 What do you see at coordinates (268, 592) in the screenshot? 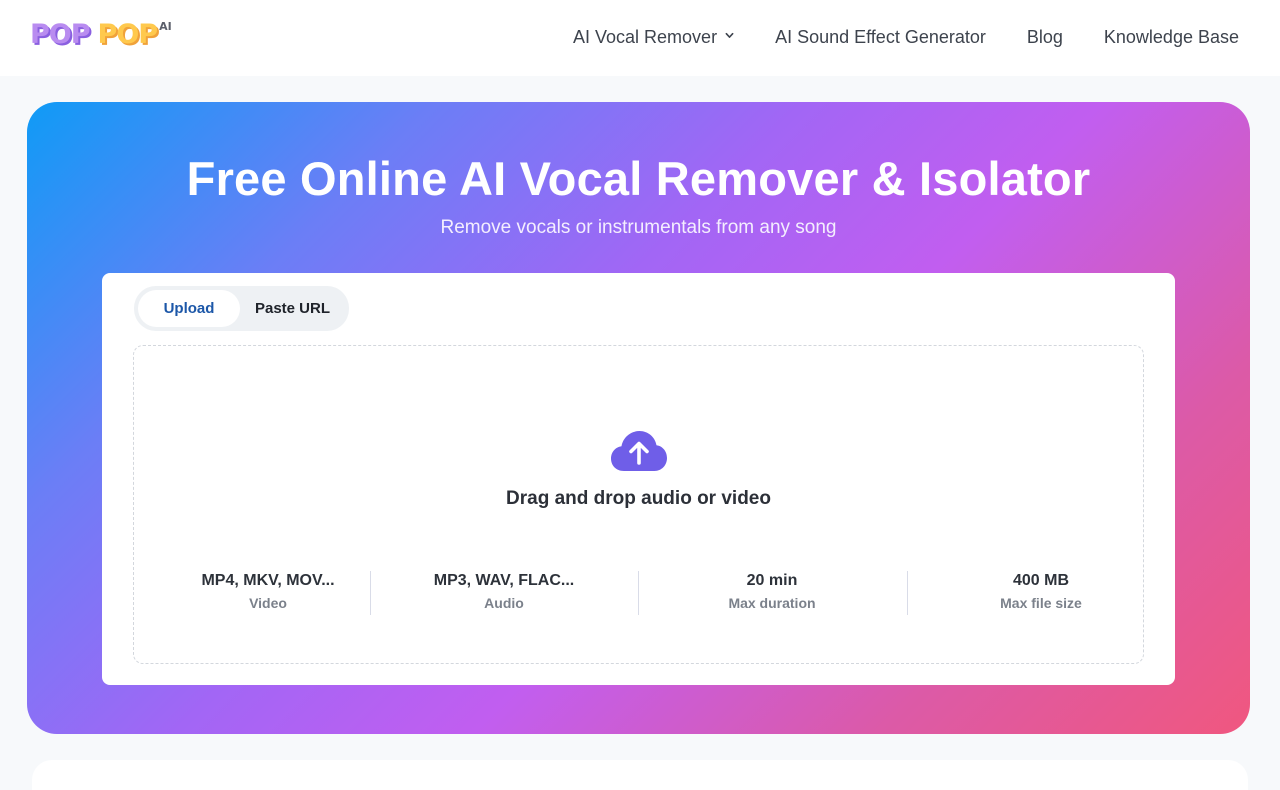
I see `spec-video: MP4, MKV, MOV... Video` at bounding box center [268, 592].